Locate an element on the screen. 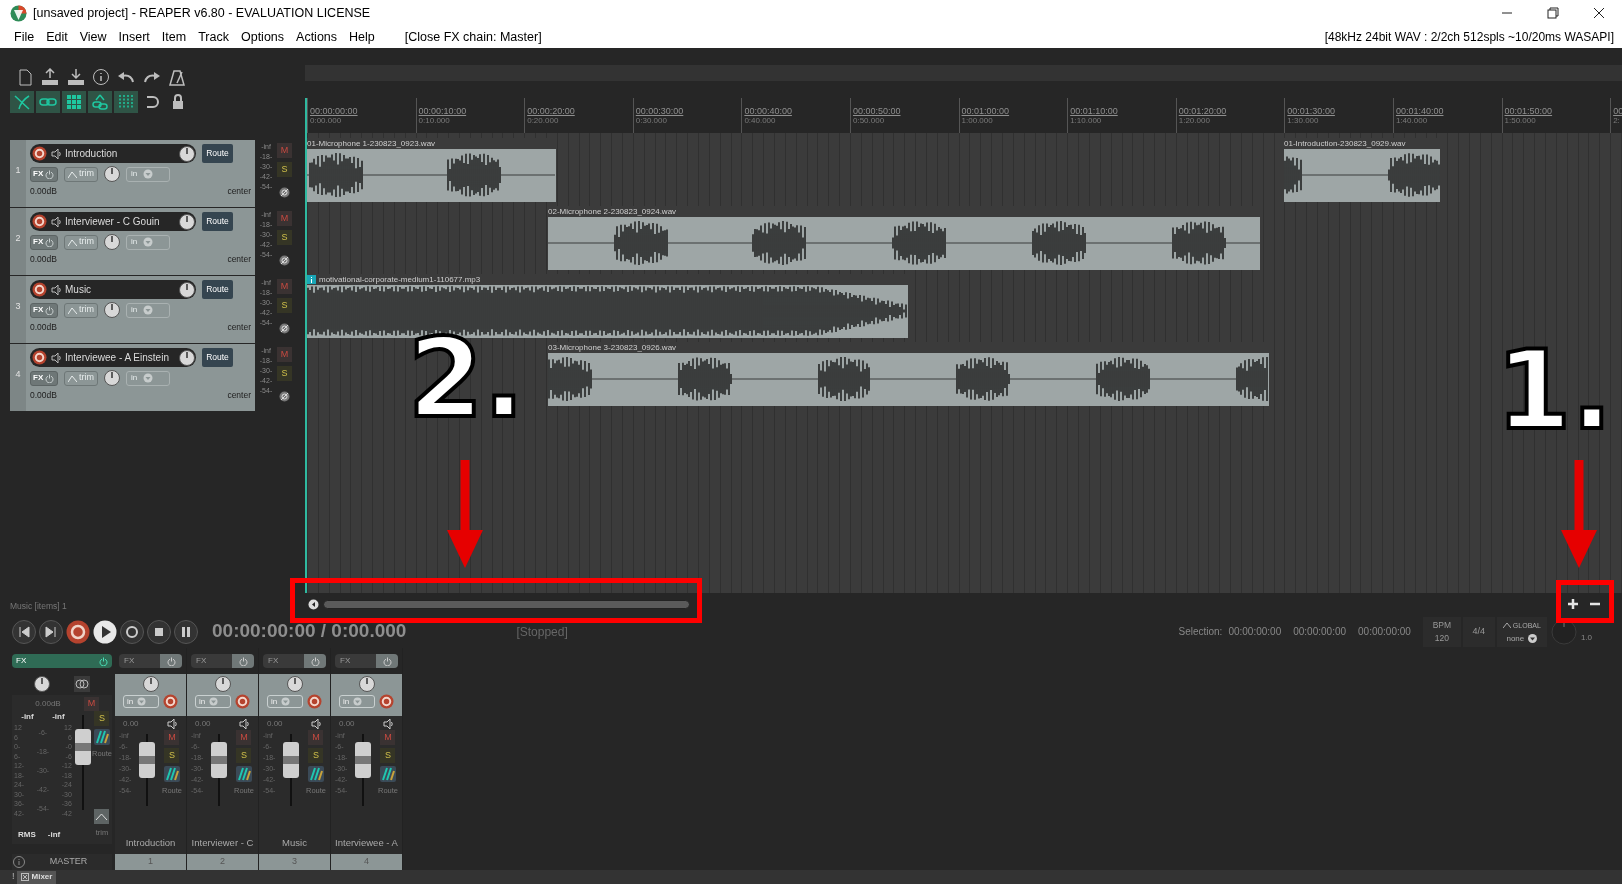  menu-item: Edit is located at coordinates (57, 37).